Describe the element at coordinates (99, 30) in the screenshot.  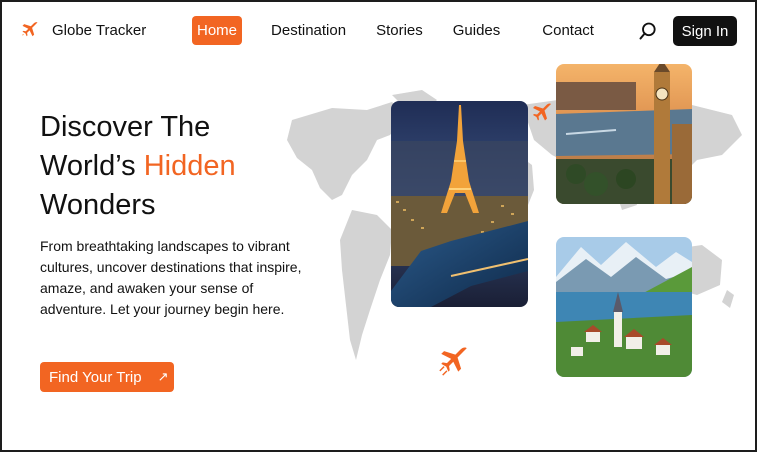
I see `brand-name: Globe Tracker` at that location.